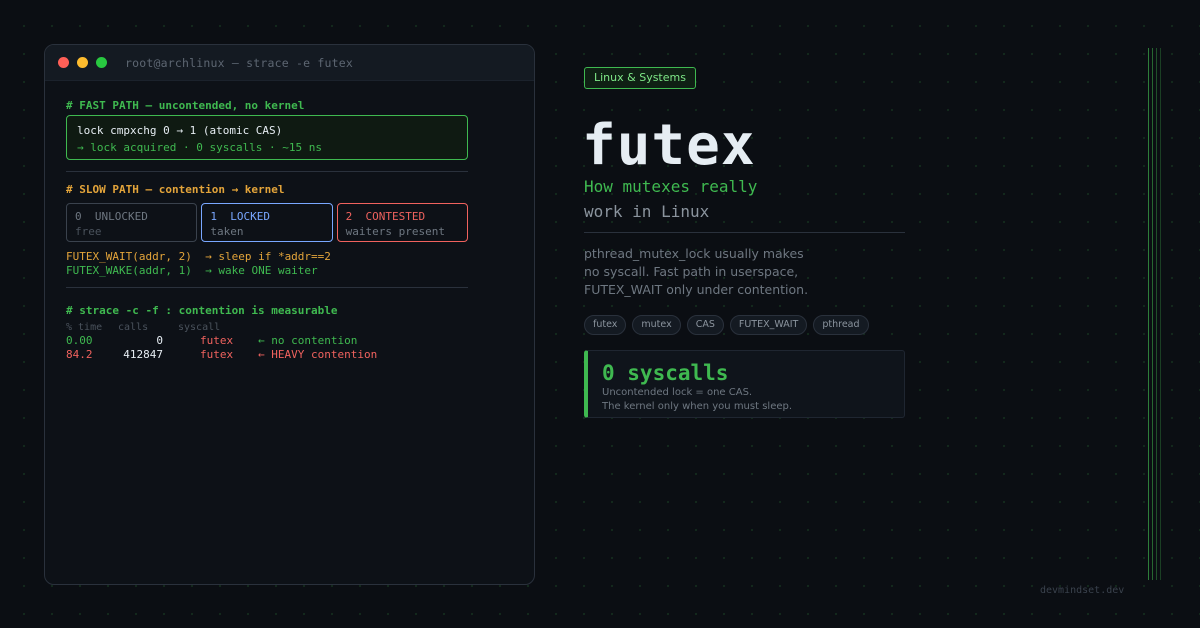  What do you see at coordinates (185, 105) in the screenshot?
I see `fast-path-header: # FAST PATH — uncontended, no kernel` at bounding box center [185, 105].